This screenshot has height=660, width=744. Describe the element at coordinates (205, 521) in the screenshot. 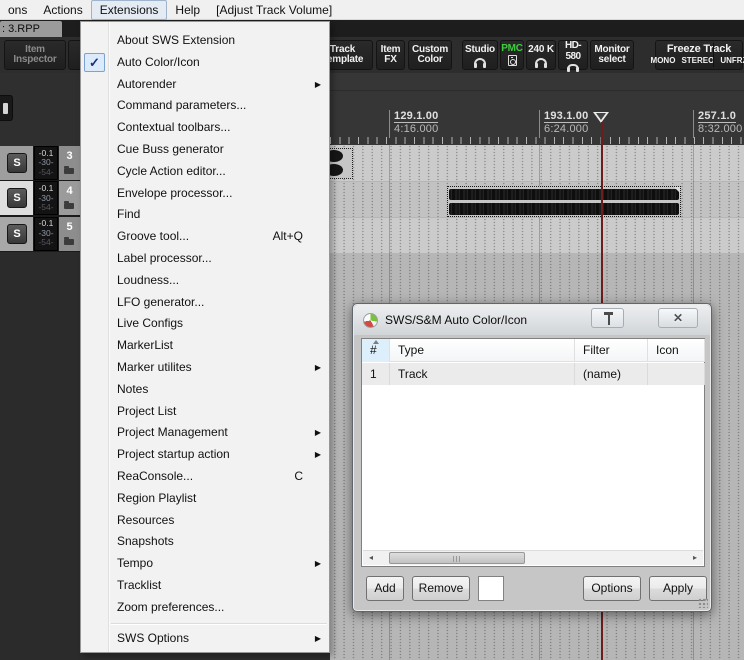

I see `menu-item-resources: Resources` at that location.